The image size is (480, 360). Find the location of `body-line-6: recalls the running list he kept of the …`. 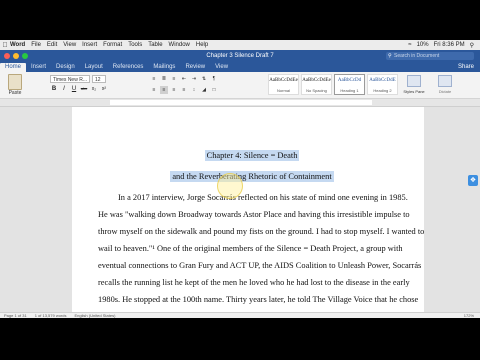

body-line-6: recalls the running list he kept of the … is located at coordinates (254, 282).